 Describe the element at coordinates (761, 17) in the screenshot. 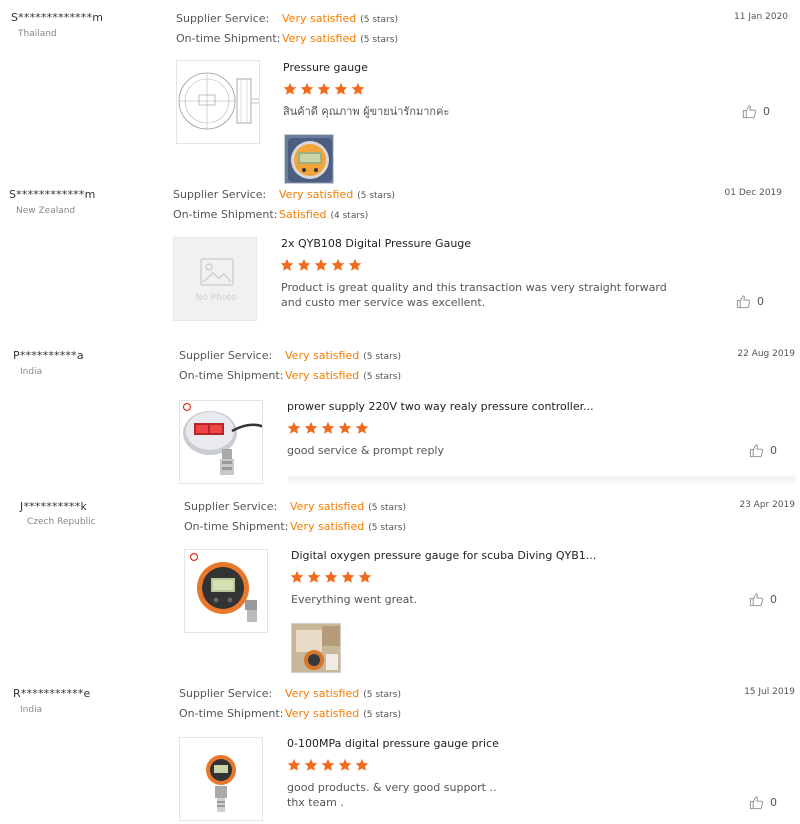

I see `review-date: 11 Jan 2020` at that location.